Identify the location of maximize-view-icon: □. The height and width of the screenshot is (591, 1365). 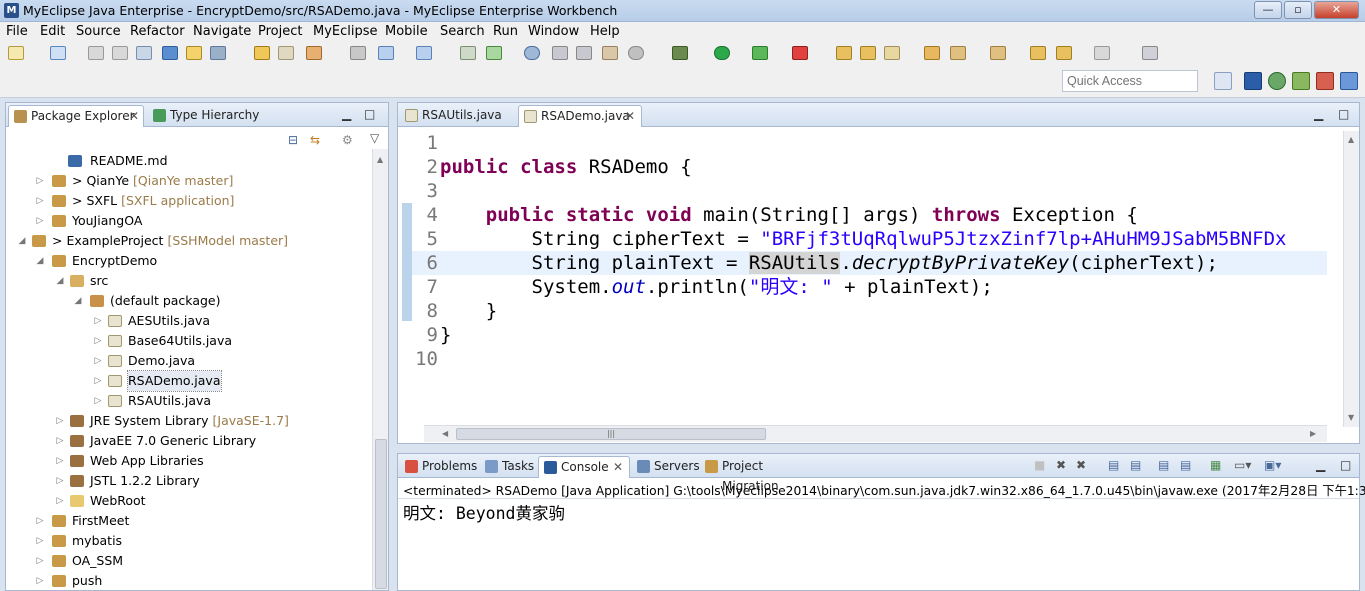
(369, 114).